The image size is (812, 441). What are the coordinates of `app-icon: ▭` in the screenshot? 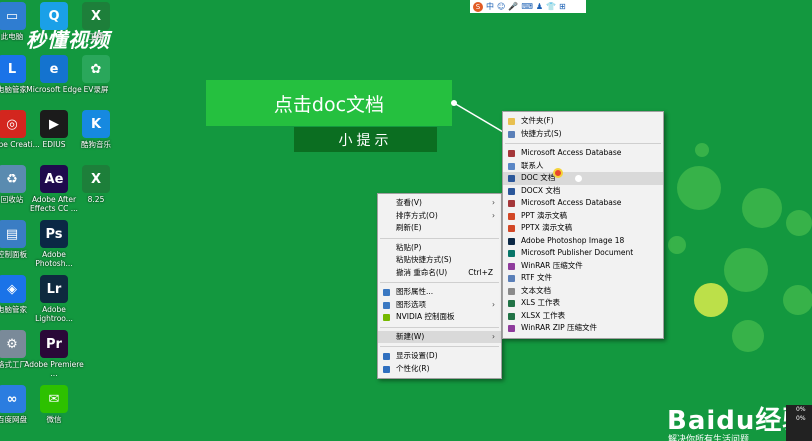 It's located at (13, 16).